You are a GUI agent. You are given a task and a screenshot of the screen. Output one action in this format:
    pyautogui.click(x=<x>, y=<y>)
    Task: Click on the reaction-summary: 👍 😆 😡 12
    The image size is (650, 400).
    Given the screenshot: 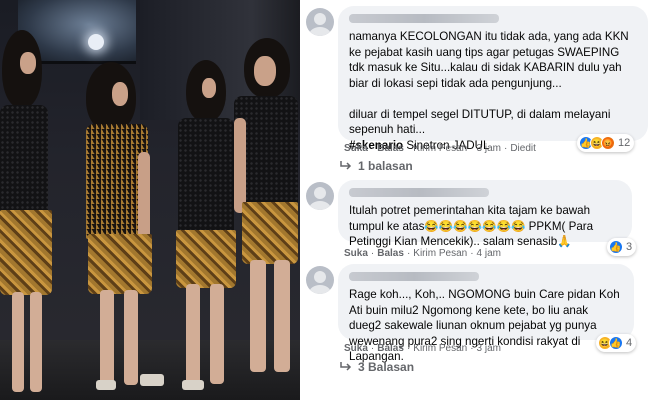 What is the action you would take?
    pyautogui.click(x=606, y=143)
    